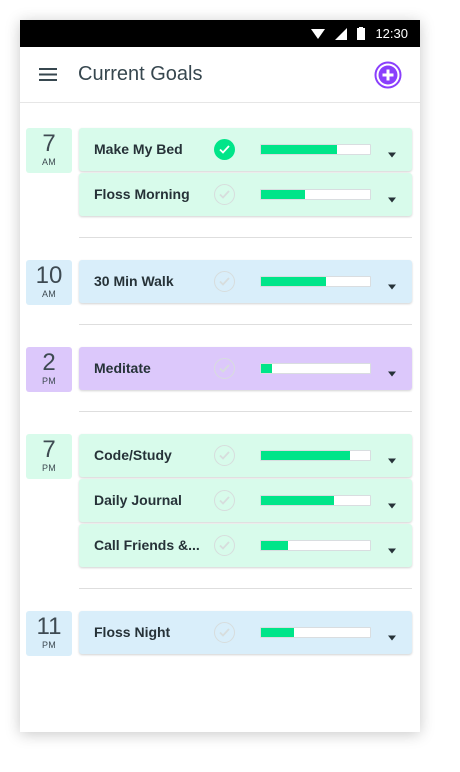 This screenshot has width=460, height=772. I want to click on time-badge: 10 AM, so click(49, 282).